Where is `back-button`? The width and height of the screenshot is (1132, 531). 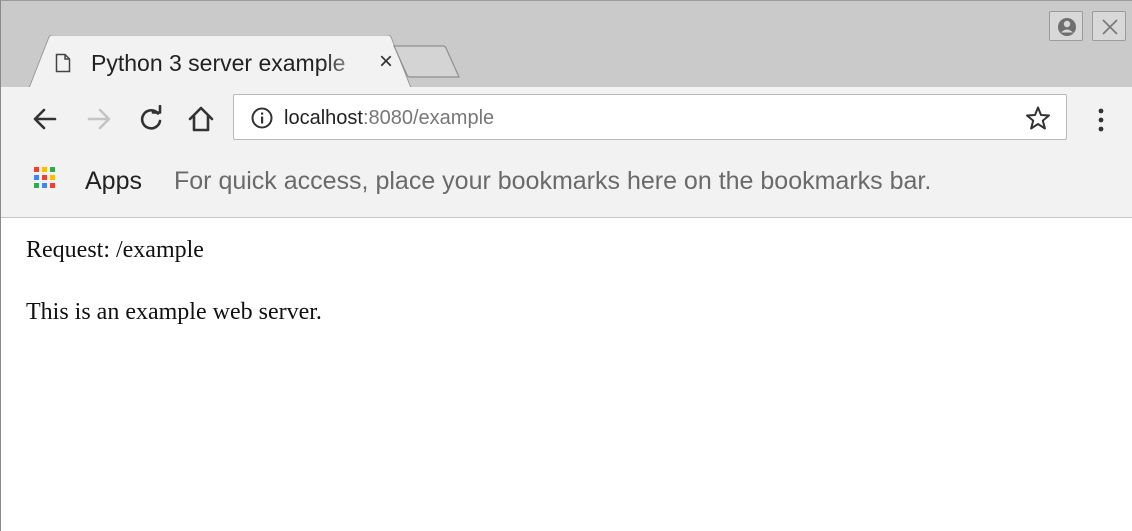 back-button is located at coordinates (45, 119).